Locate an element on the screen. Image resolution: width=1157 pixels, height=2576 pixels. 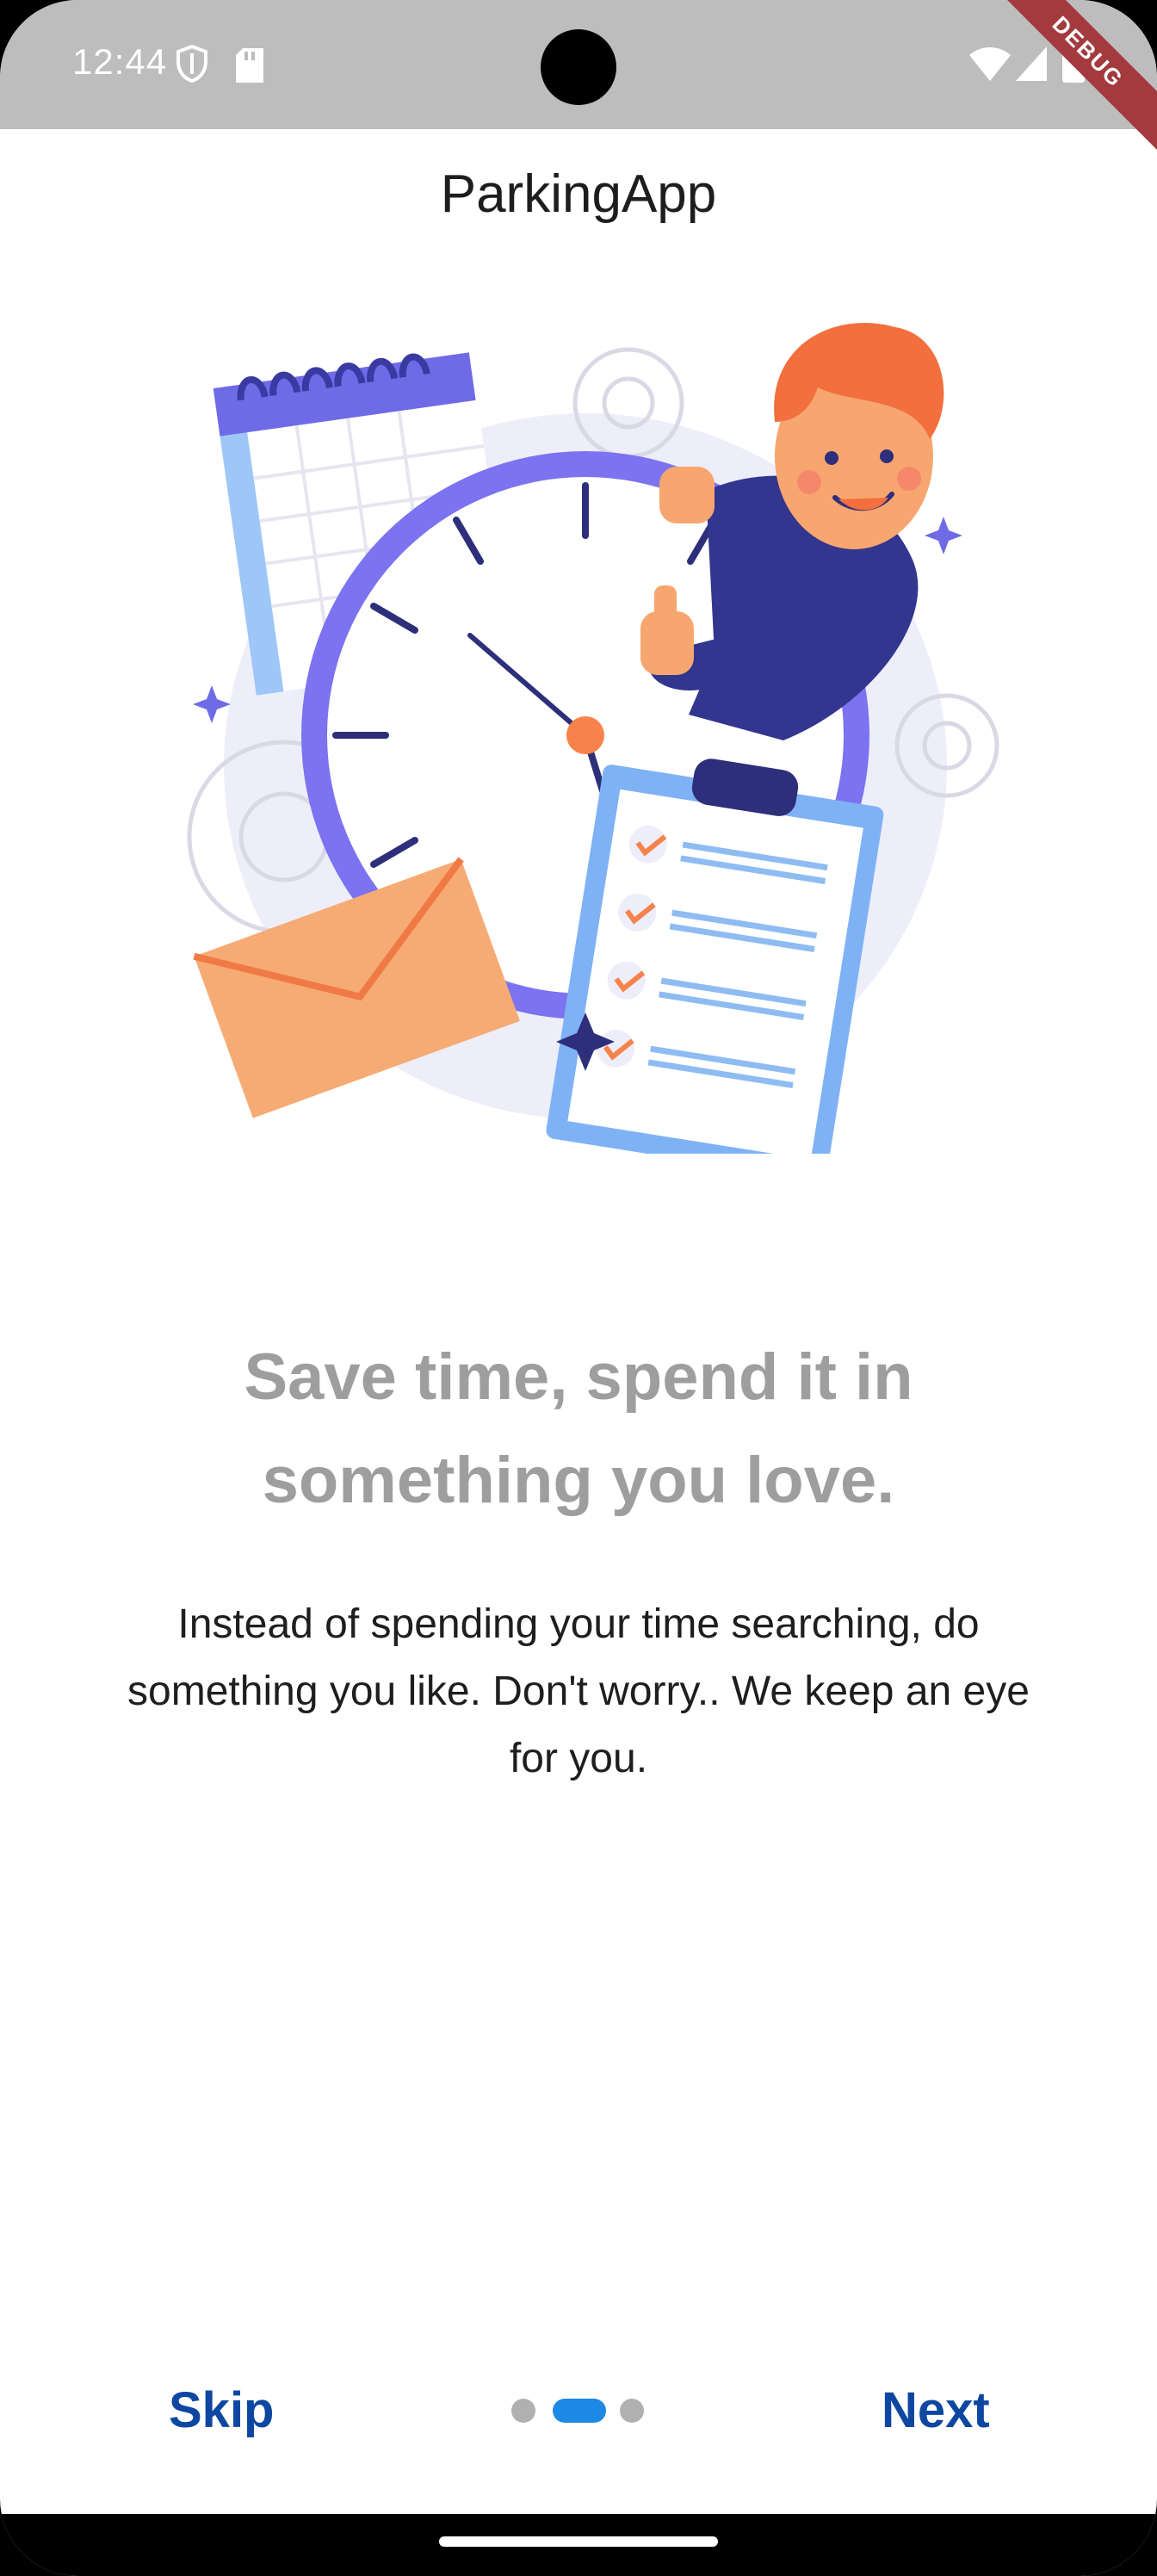
headline-line-2: something you love. is located at coordinates (579, 1480).